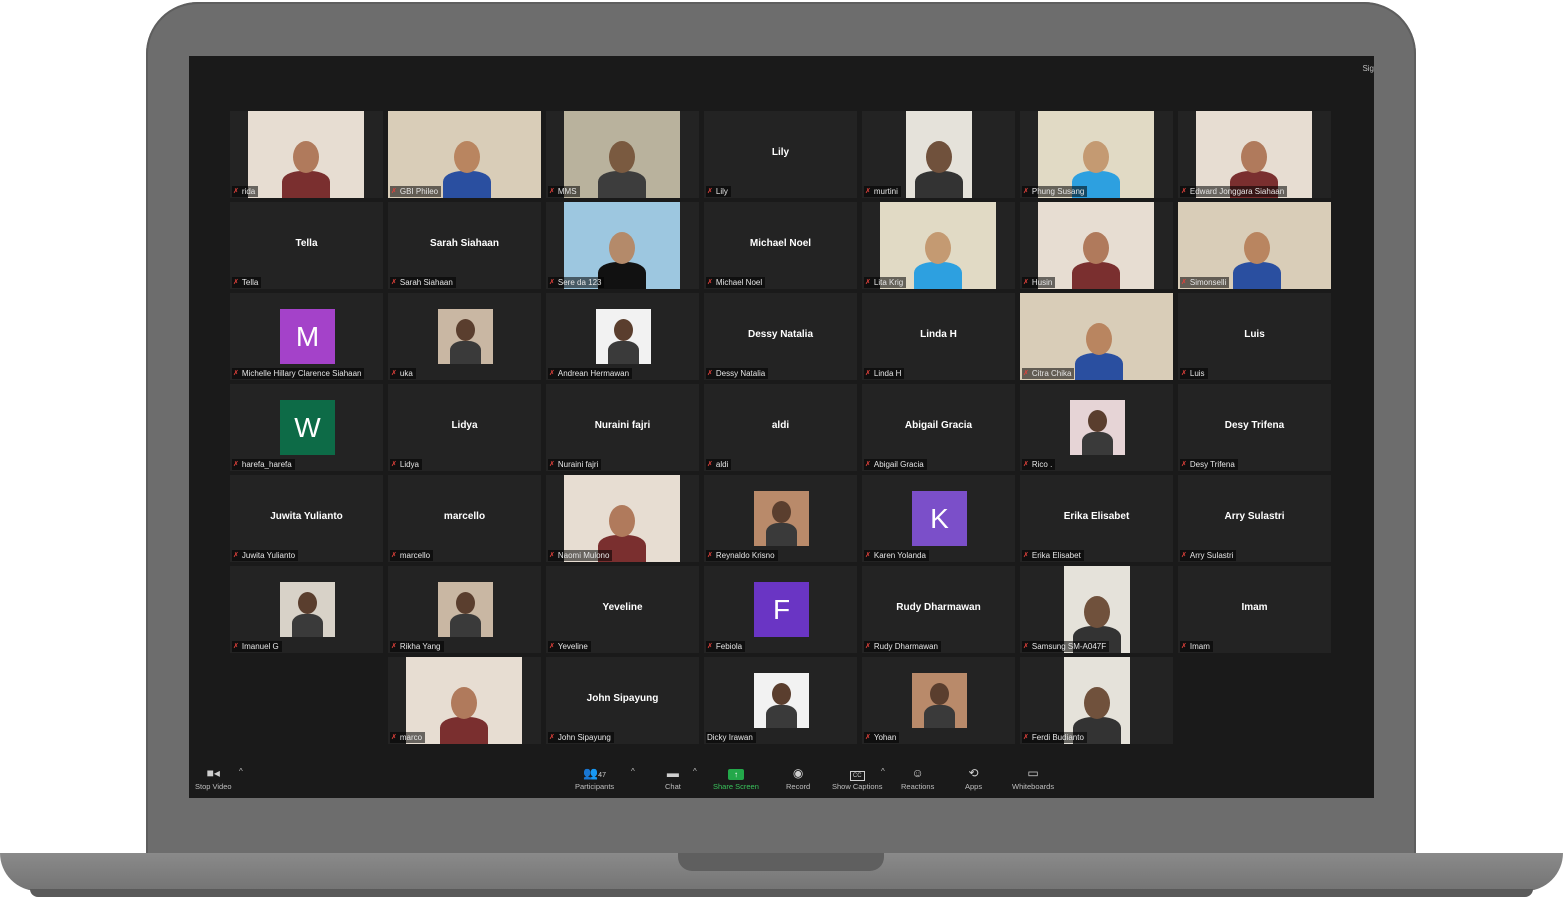 This screenshot has height=900, width=1563. What do you see at coordinates (241, 771) in the screenshot?
I see `video-options-caret: ^` at bounding box center [241, 771].